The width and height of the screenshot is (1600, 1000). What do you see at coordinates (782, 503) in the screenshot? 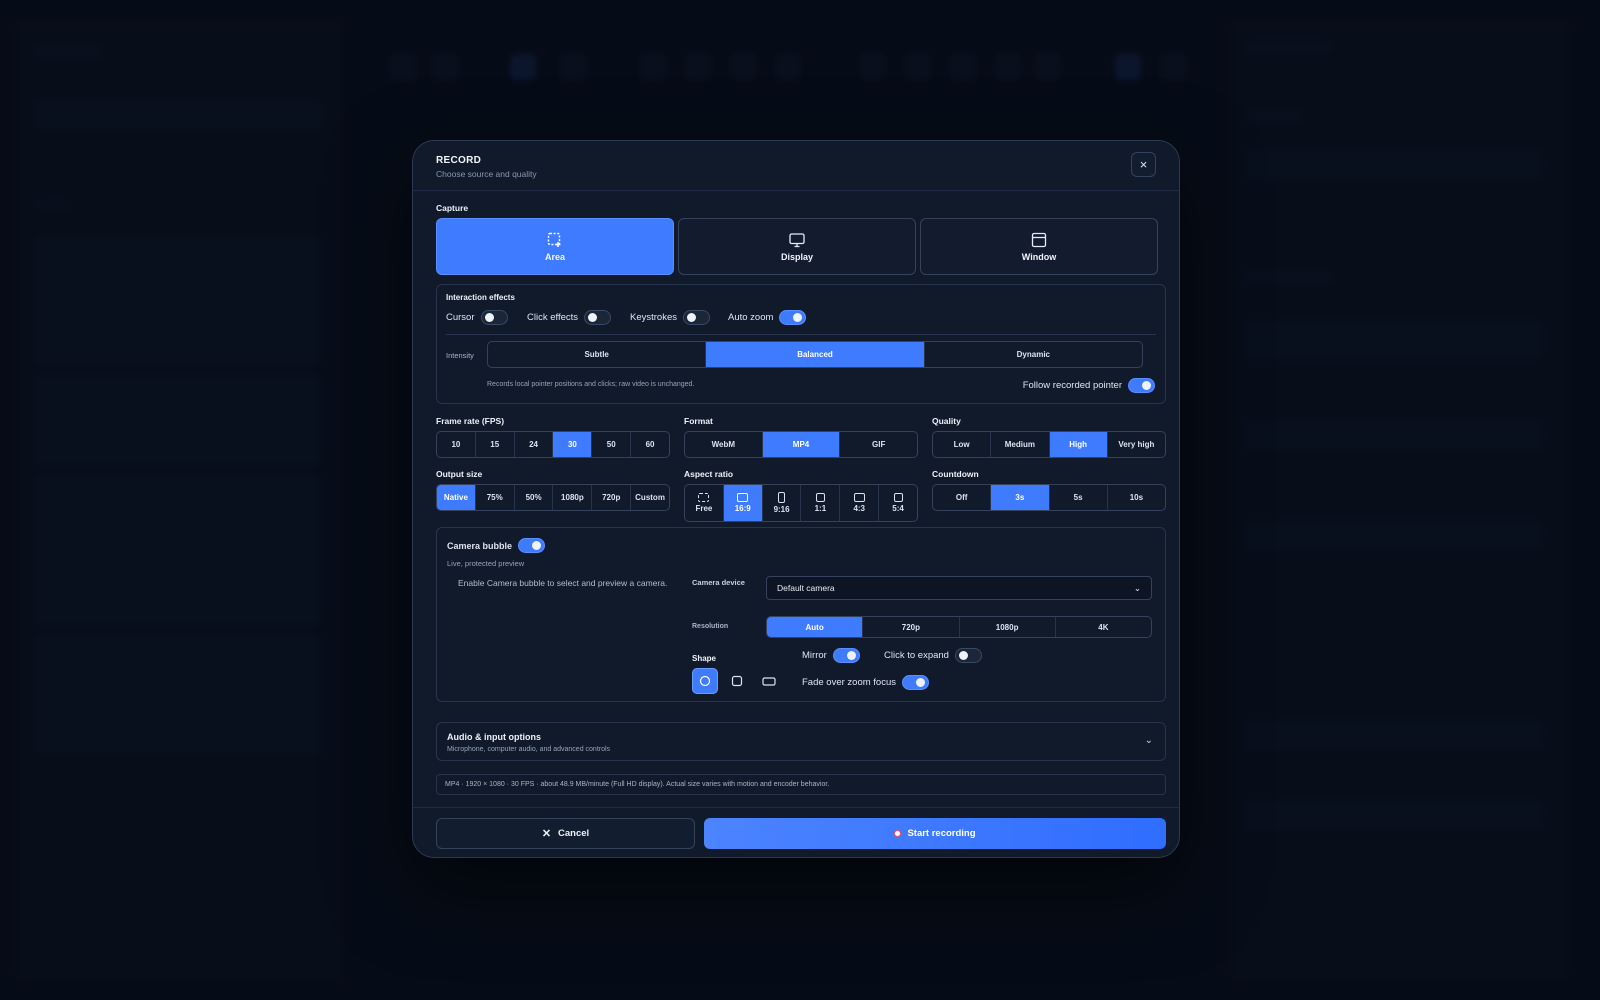
I see `aspect-option-9-16: 9:16` at bounding box center [782, 503].